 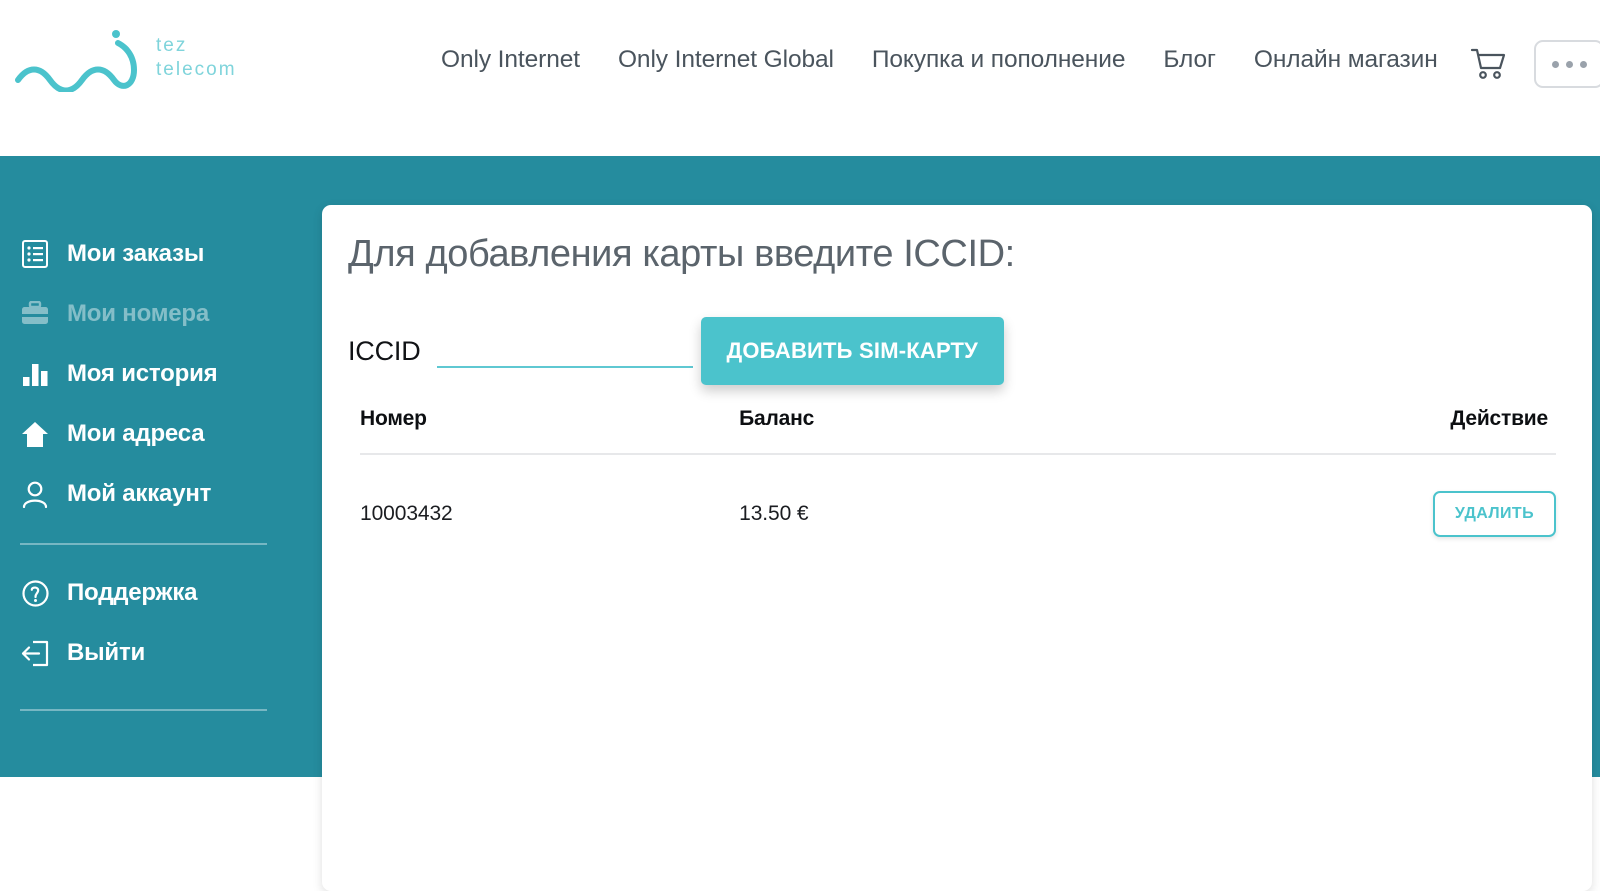 I want to click on sidebar-item-logout: Выйти, so click(x=161, y=653).